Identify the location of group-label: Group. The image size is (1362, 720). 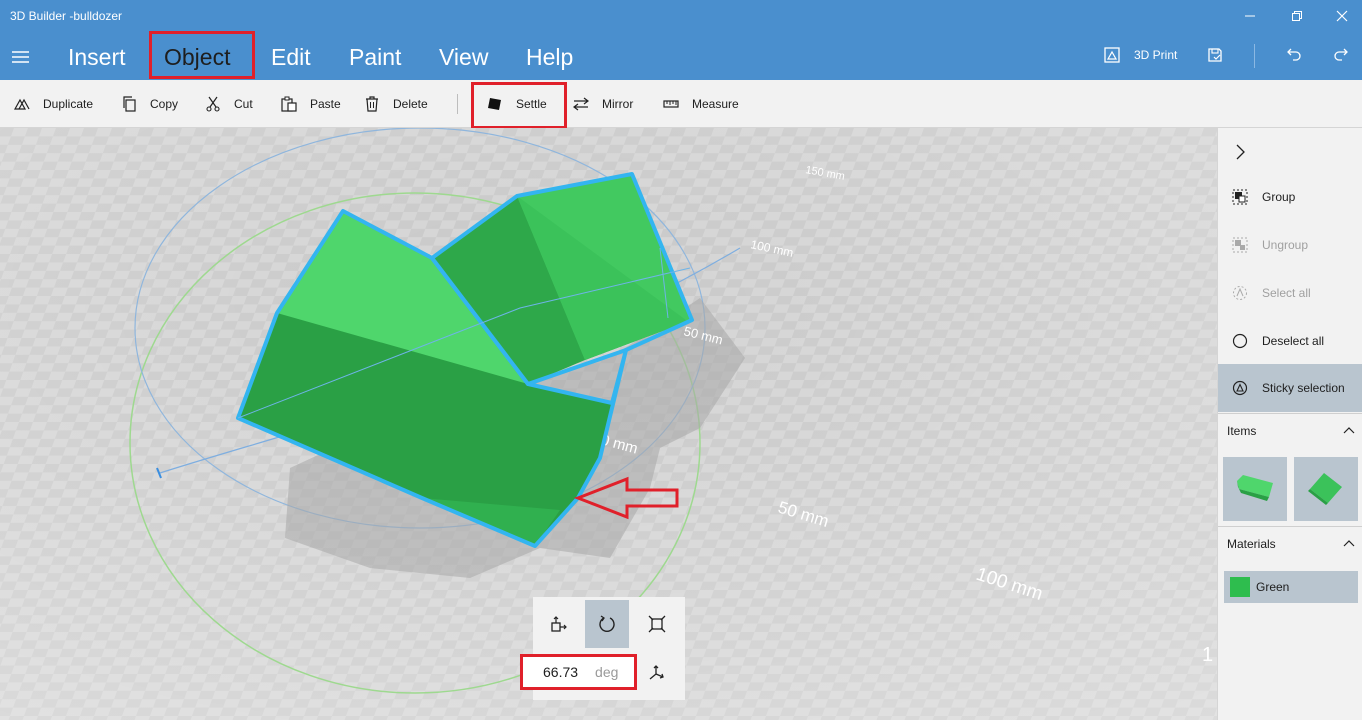
(1279, 197).